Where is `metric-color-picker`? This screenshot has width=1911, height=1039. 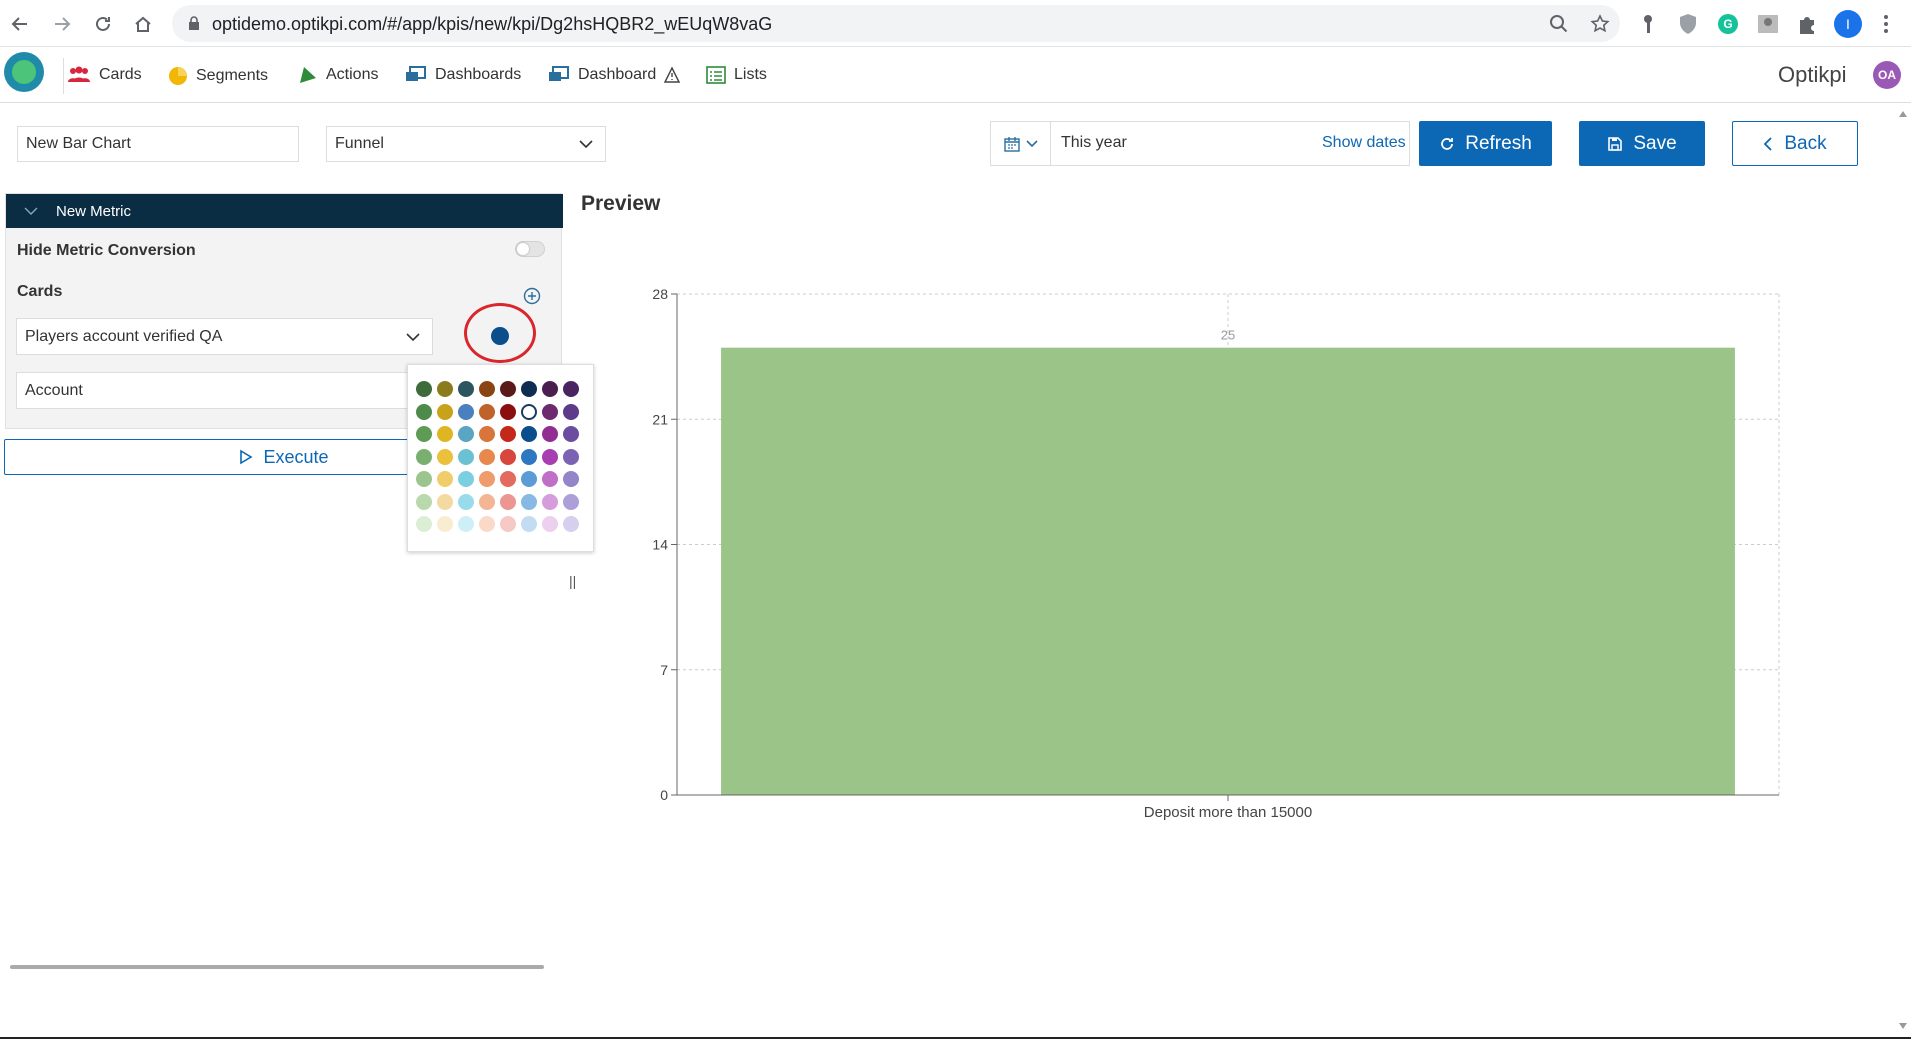 metric-color-picker is located at coordinates (500, 336).